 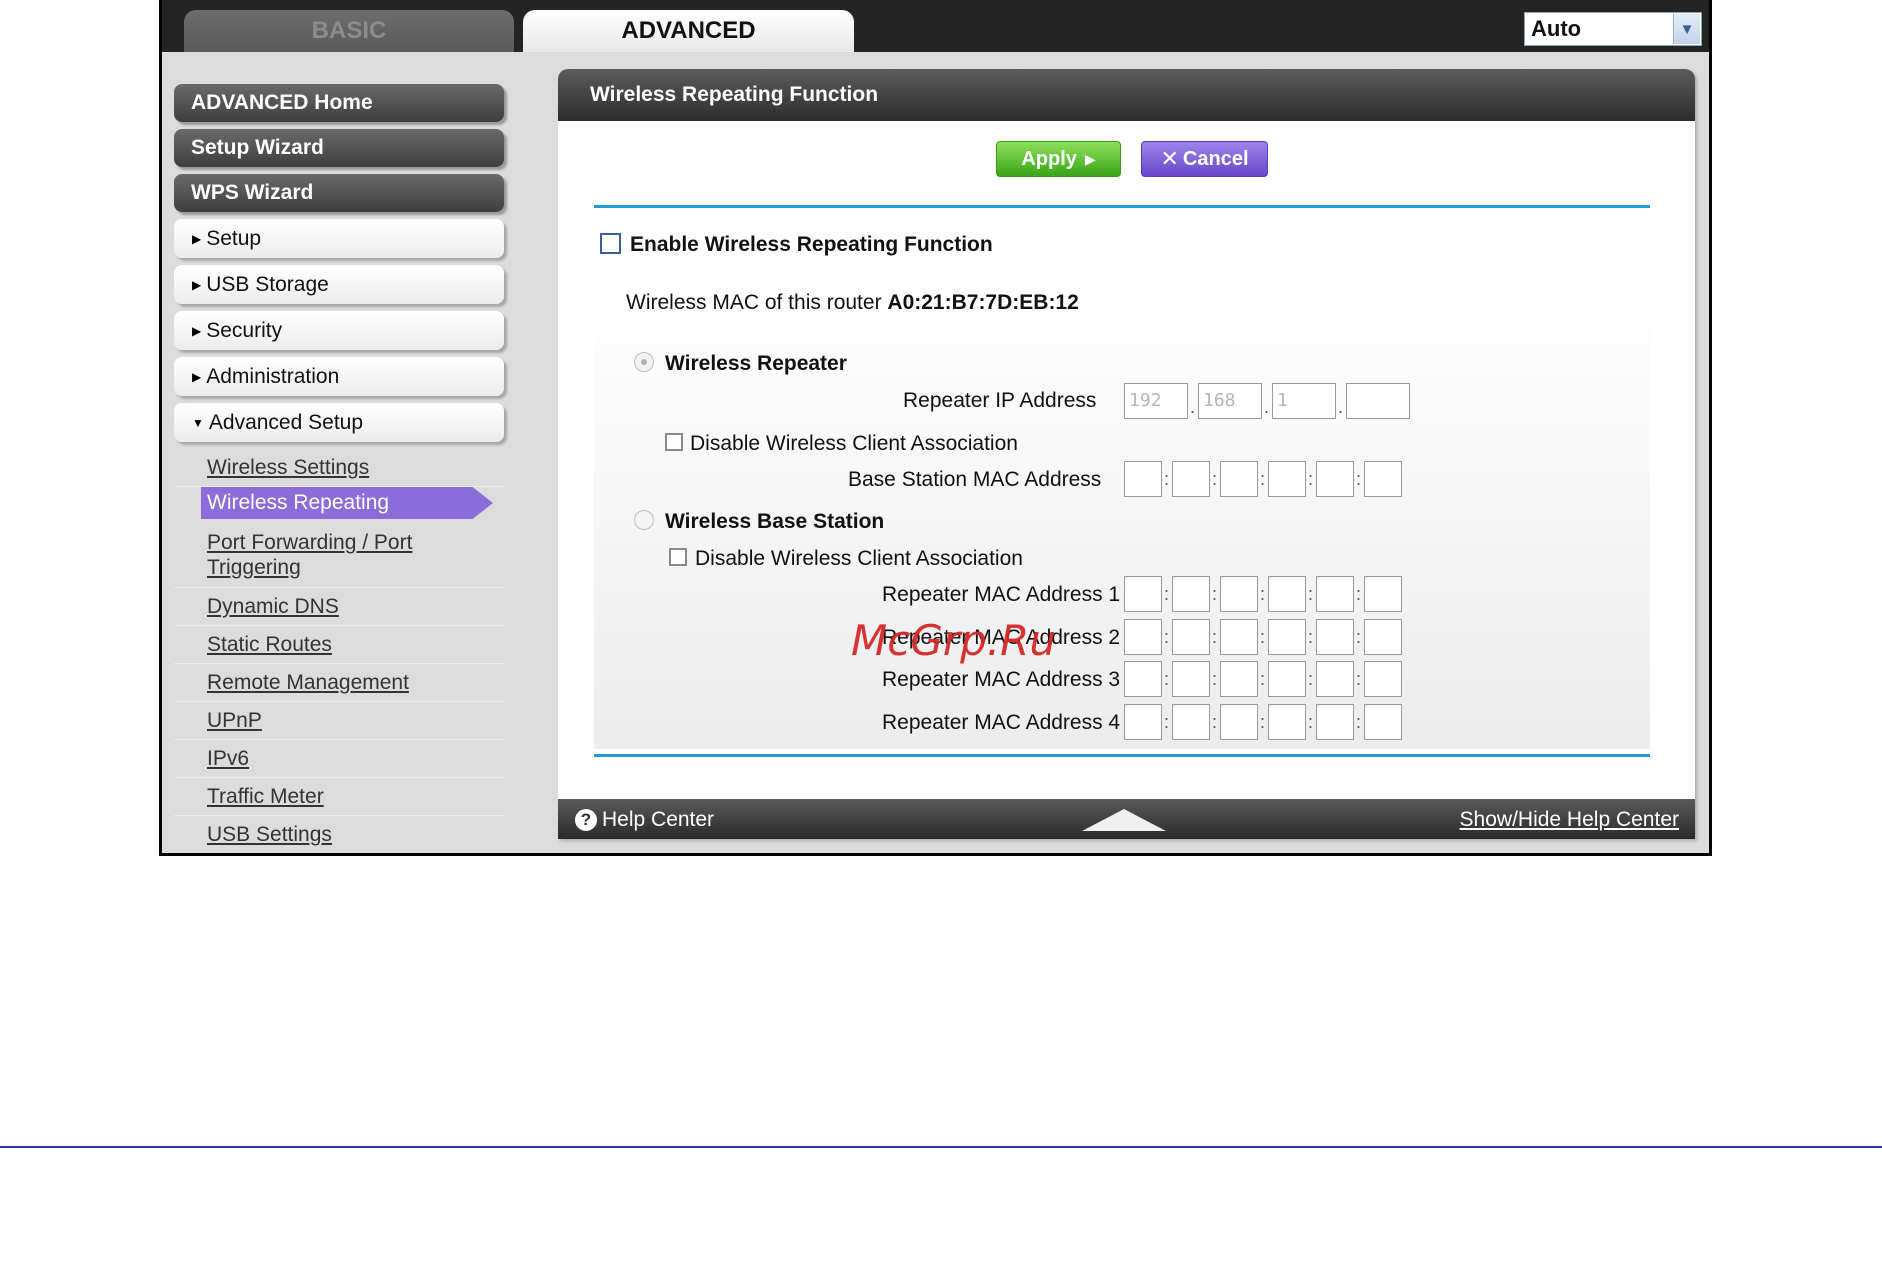 I want to click on sidebar-item-usb-storage: ▶ USB Storage, so click(x=339, y=284).